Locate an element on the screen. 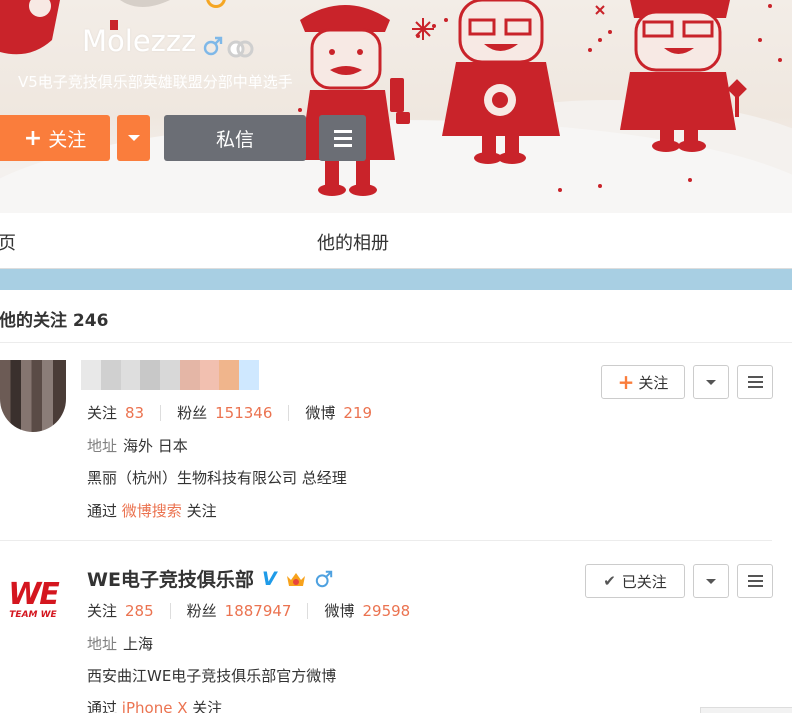  avatar: WE TEAM WE is located at coordinates (33, 600).